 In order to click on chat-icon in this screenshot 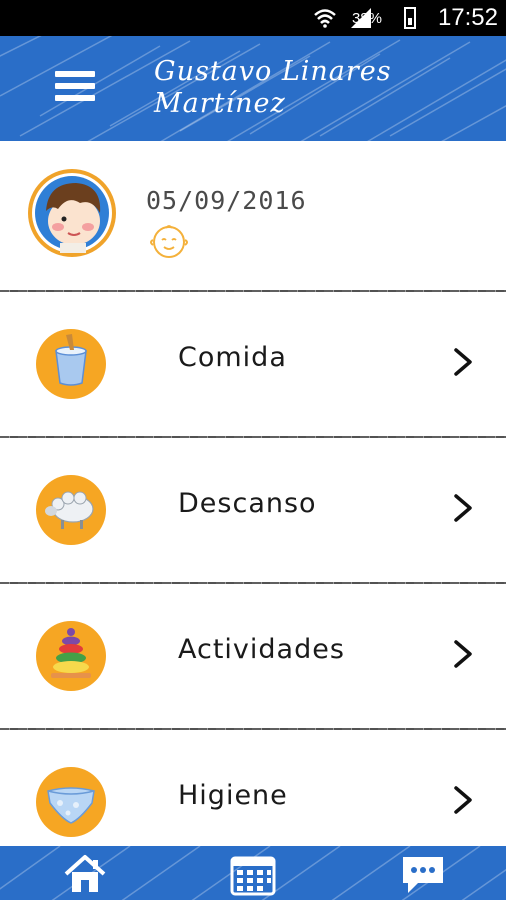, I will do `click(423, 875)`.